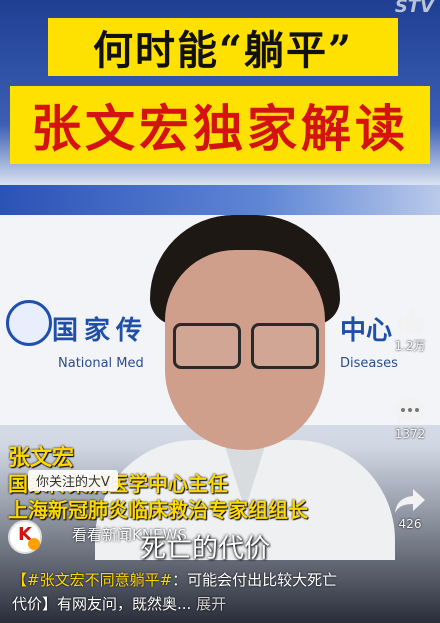 The width and height of the screenshot is (440, 623). I want to click on expand-link: 展开, so click(211, 604).